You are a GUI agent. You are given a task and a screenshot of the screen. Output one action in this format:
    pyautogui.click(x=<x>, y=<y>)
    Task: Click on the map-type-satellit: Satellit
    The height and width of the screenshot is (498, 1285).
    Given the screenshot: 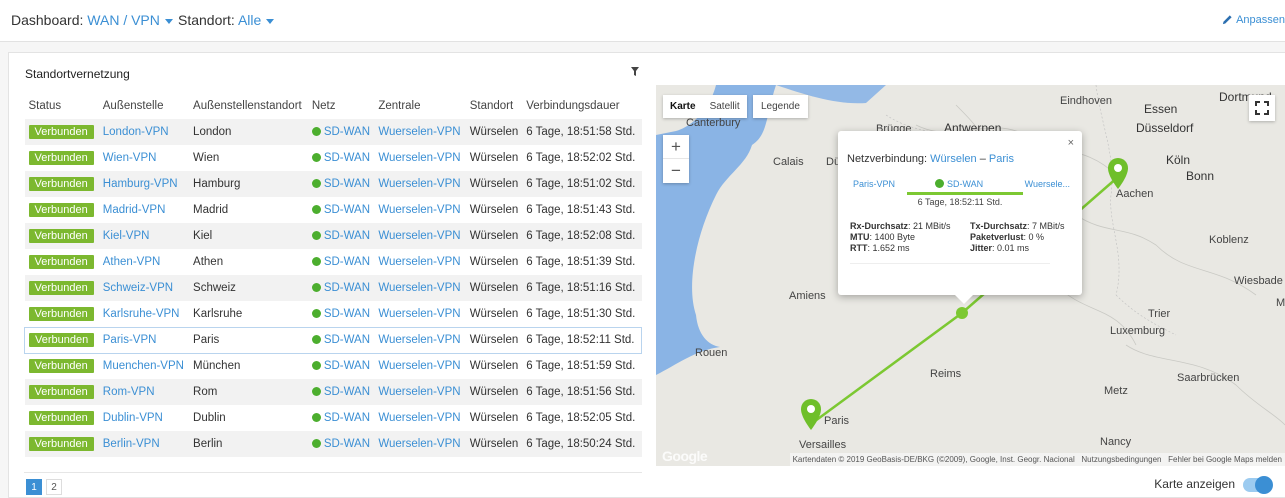 What is the action you would take?
    pyautogui.click(x=725, y=106)
    